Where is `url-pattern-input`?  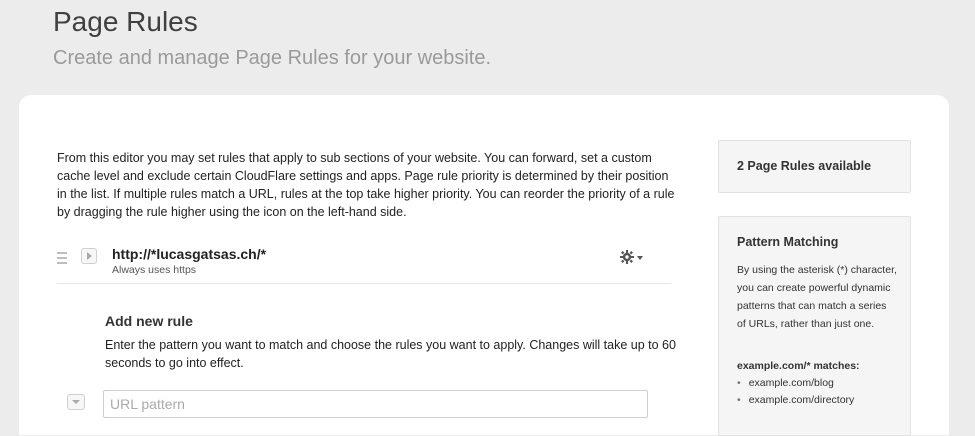 url-pattern-input is located at coordinates (375, 404).